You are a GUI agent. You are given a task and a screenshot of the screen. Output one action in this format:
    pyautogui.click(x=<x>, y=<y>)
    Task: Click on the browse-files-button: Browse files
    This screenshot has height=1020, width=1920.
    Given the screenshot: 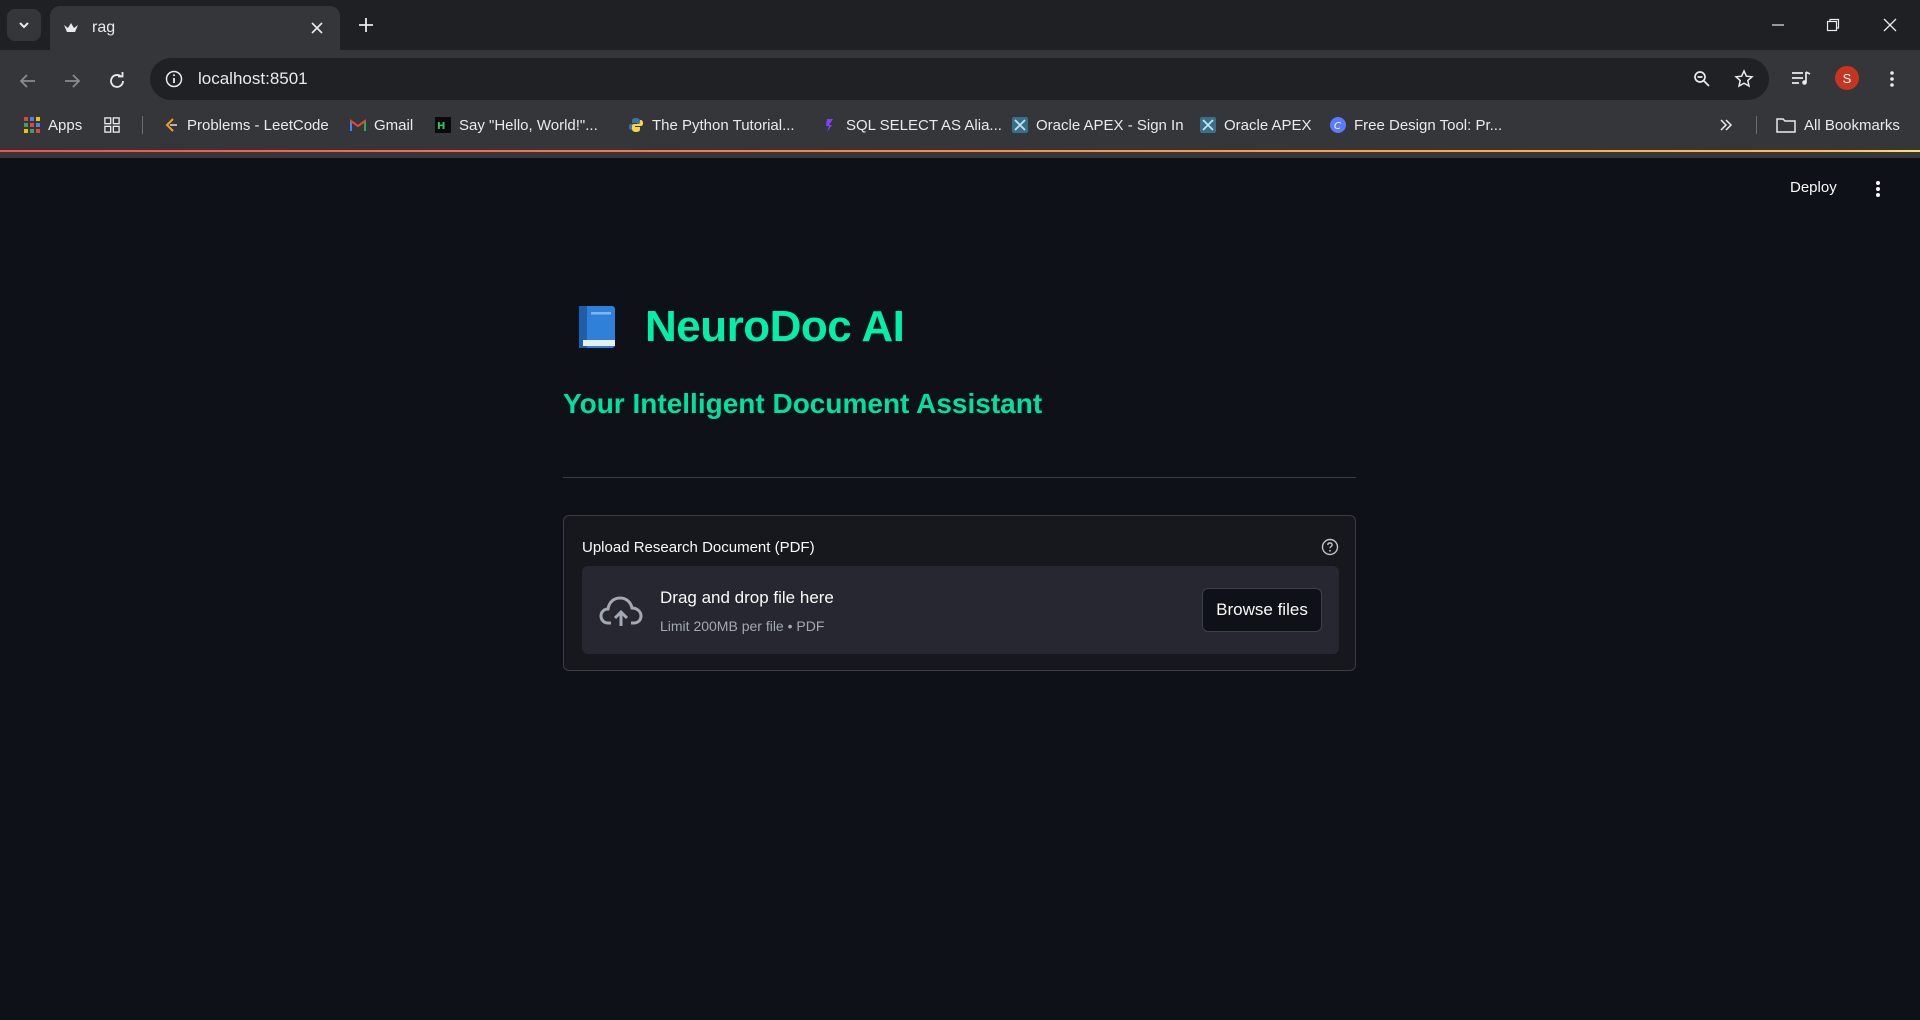 What is the action you would take?
    pyautogui.click(x=1262, y=610)
    